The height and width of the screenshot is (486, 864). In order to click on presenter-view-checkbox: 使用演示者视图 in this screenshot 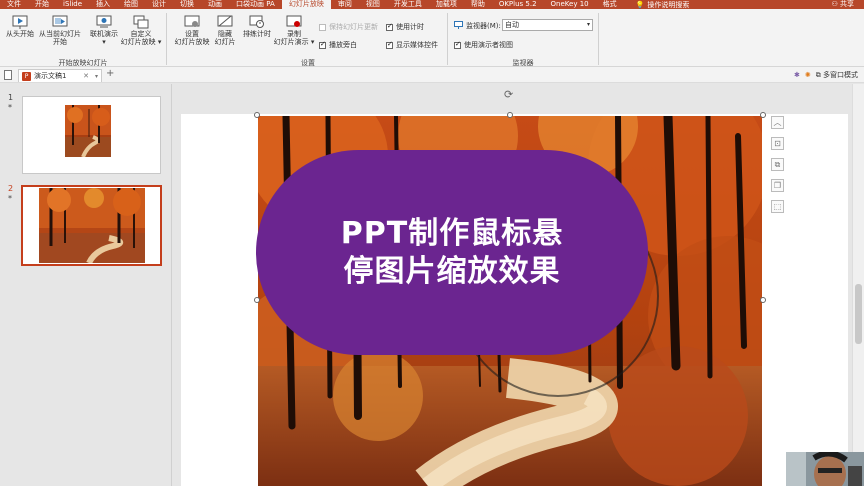, I will do `click(483, 45)`.